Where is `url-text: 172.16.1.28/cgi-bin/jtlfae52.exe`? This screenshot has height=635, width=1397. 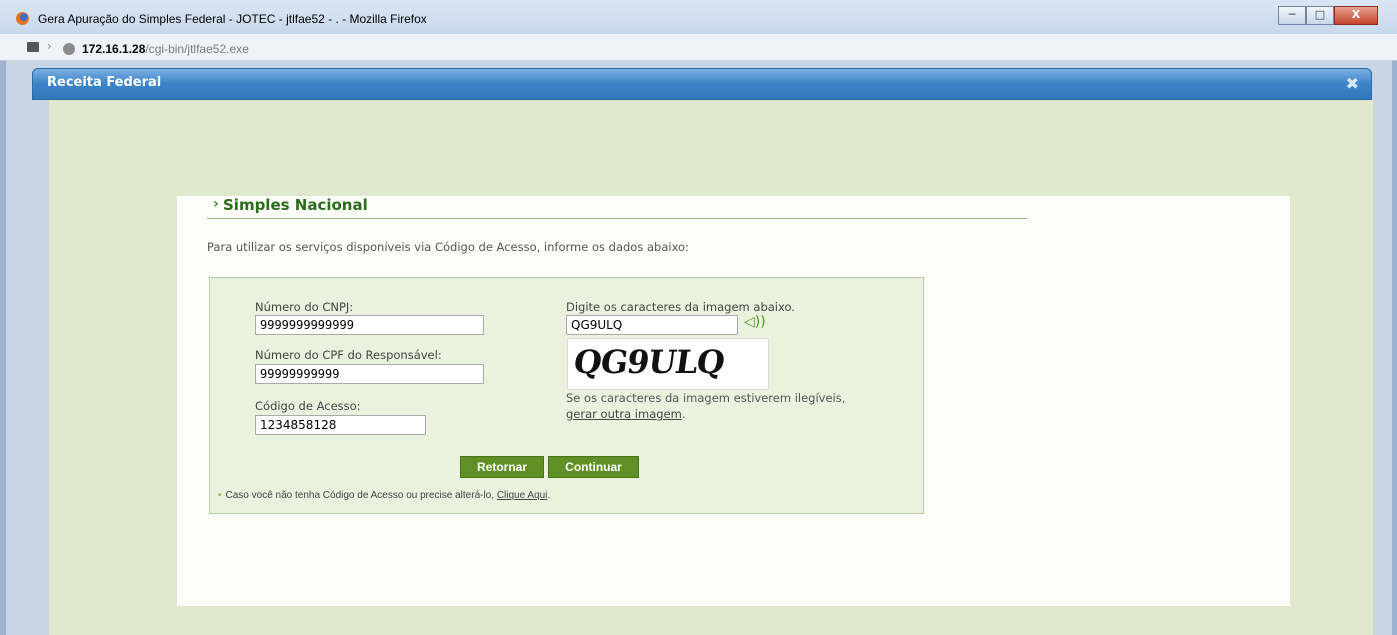 url-text: 172.16.1.28/cgi-bin/jtlfae52.exe is located at coordinates (165, 49).